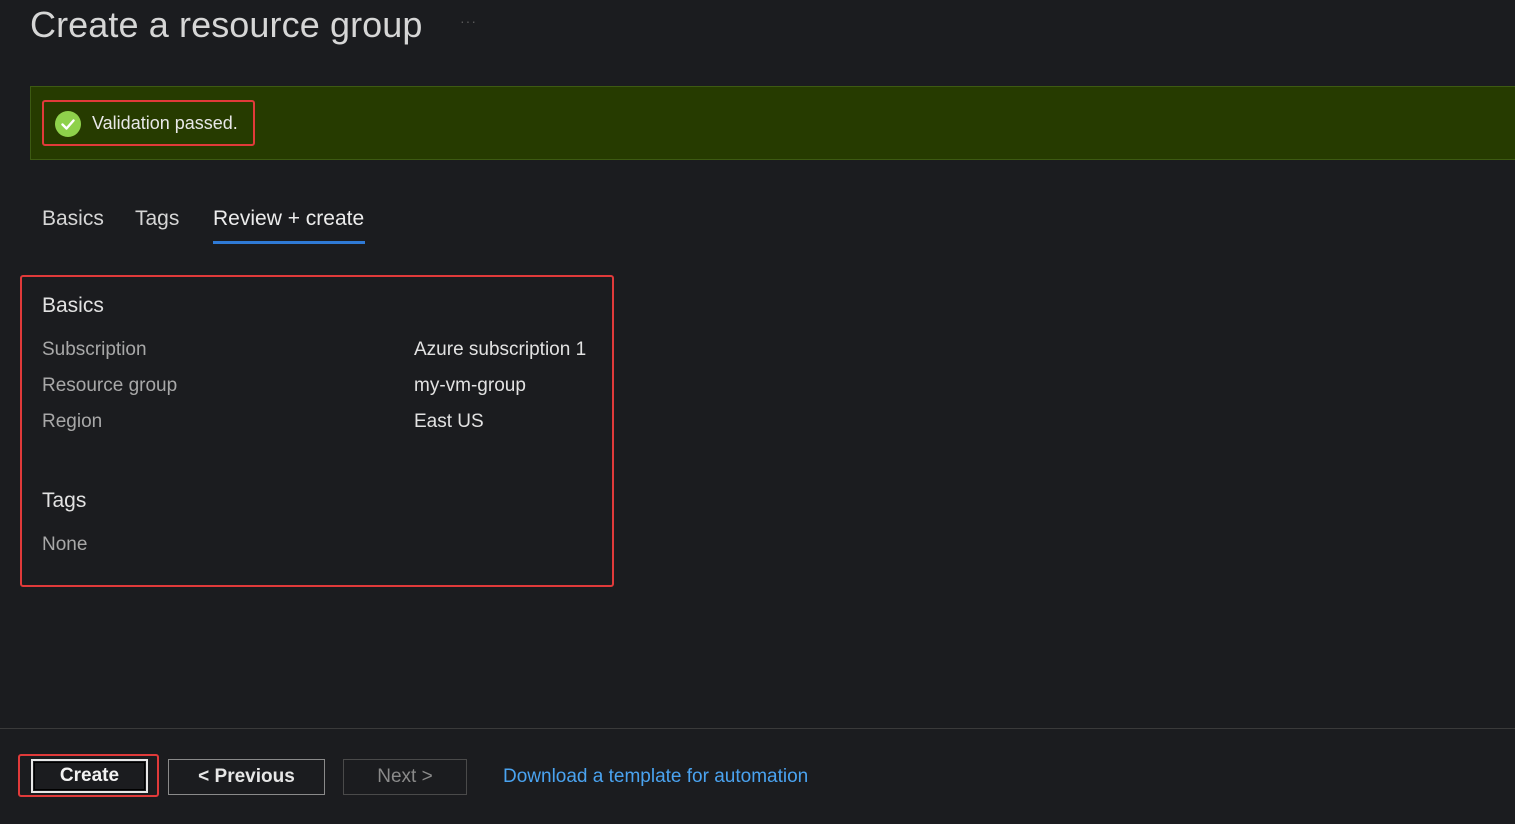 The image size is (1515, 824). What do you see at coordinates (226, 24) in the screenshot?
I see `page-title: Create a resource group` at bounding box center [226, 24].